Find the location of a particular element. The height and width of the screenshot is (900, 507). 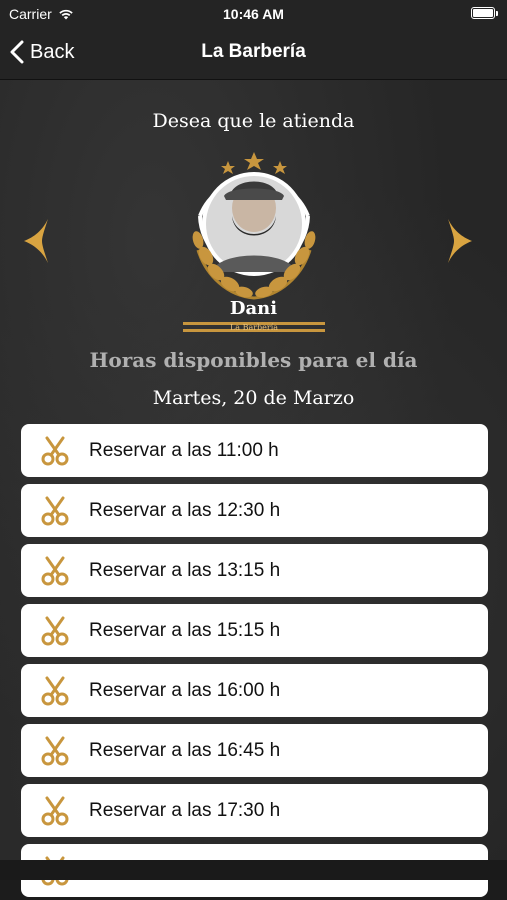

barber-prompt: Desea que le atienda is located at coordinates (253, 121).